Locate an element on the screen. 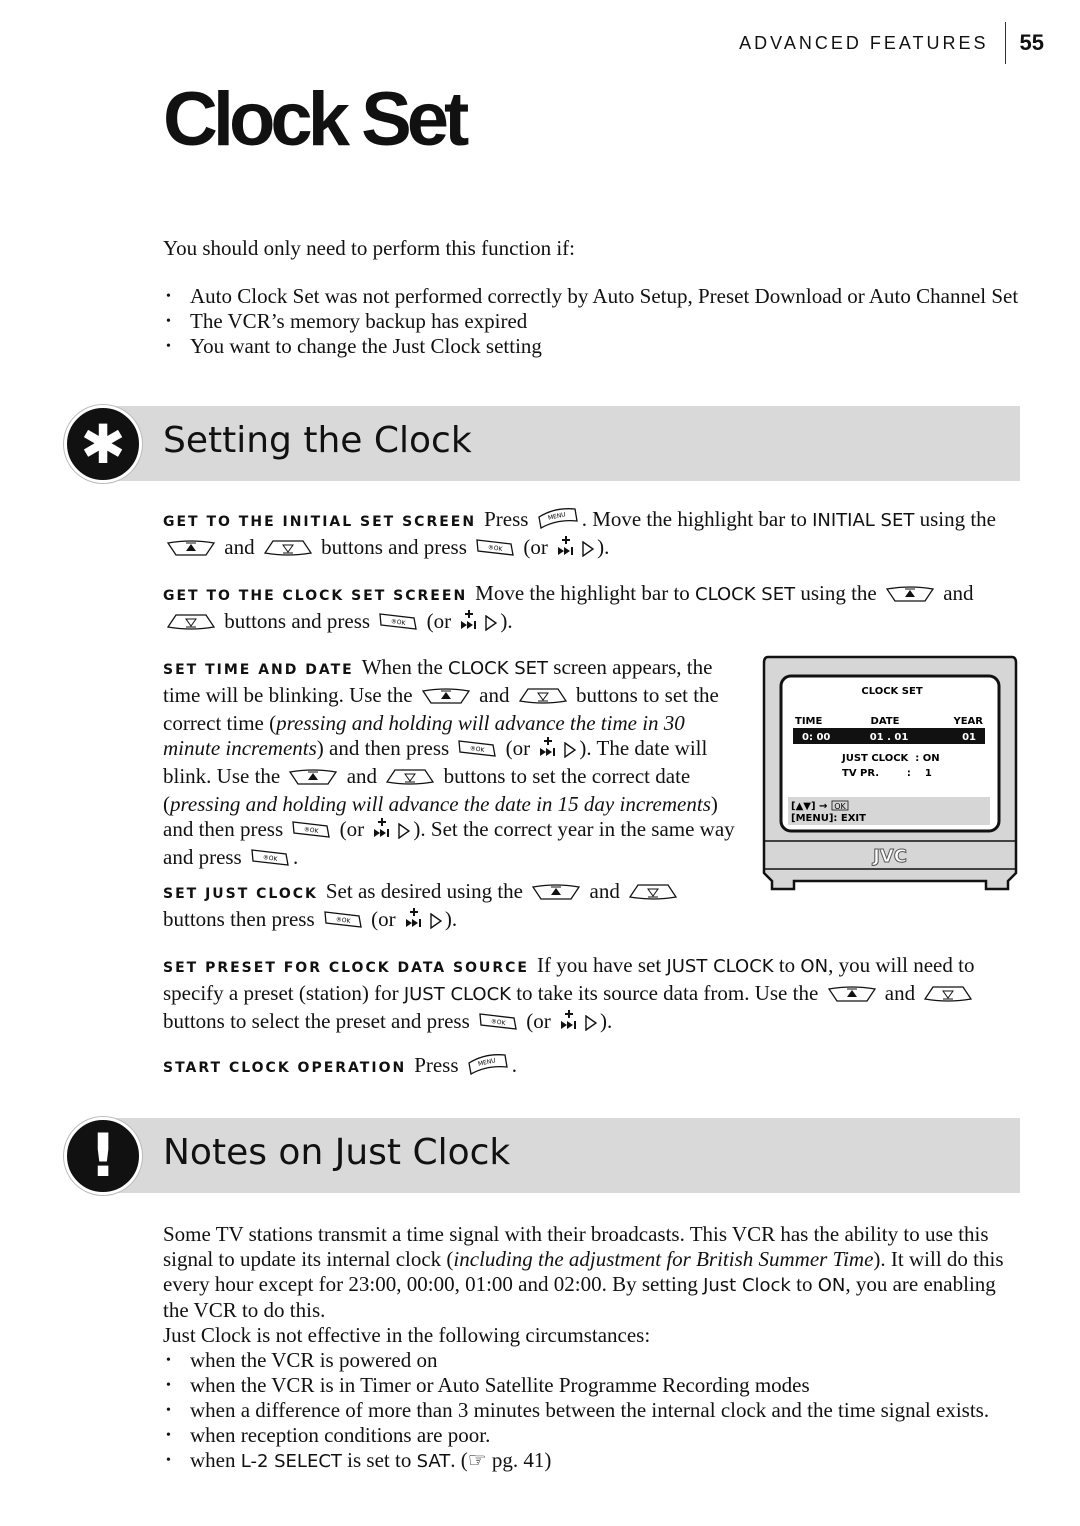 The height and width of the screenshot is (1526, 1080). asterisk-icon: ✱ is located at coordinates (103, 444).